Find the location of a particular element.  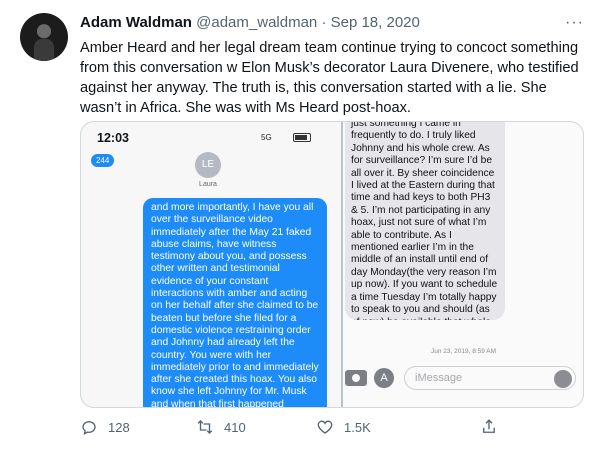

reply-icon is located at coordinates (89, 428).